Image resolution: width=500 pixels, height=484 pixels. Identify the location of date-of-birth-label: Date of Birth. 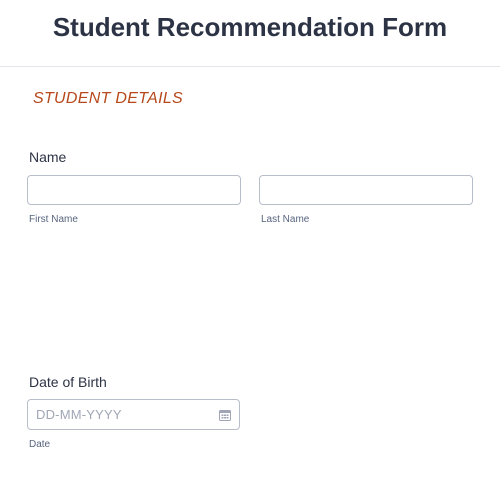
(68, 382).